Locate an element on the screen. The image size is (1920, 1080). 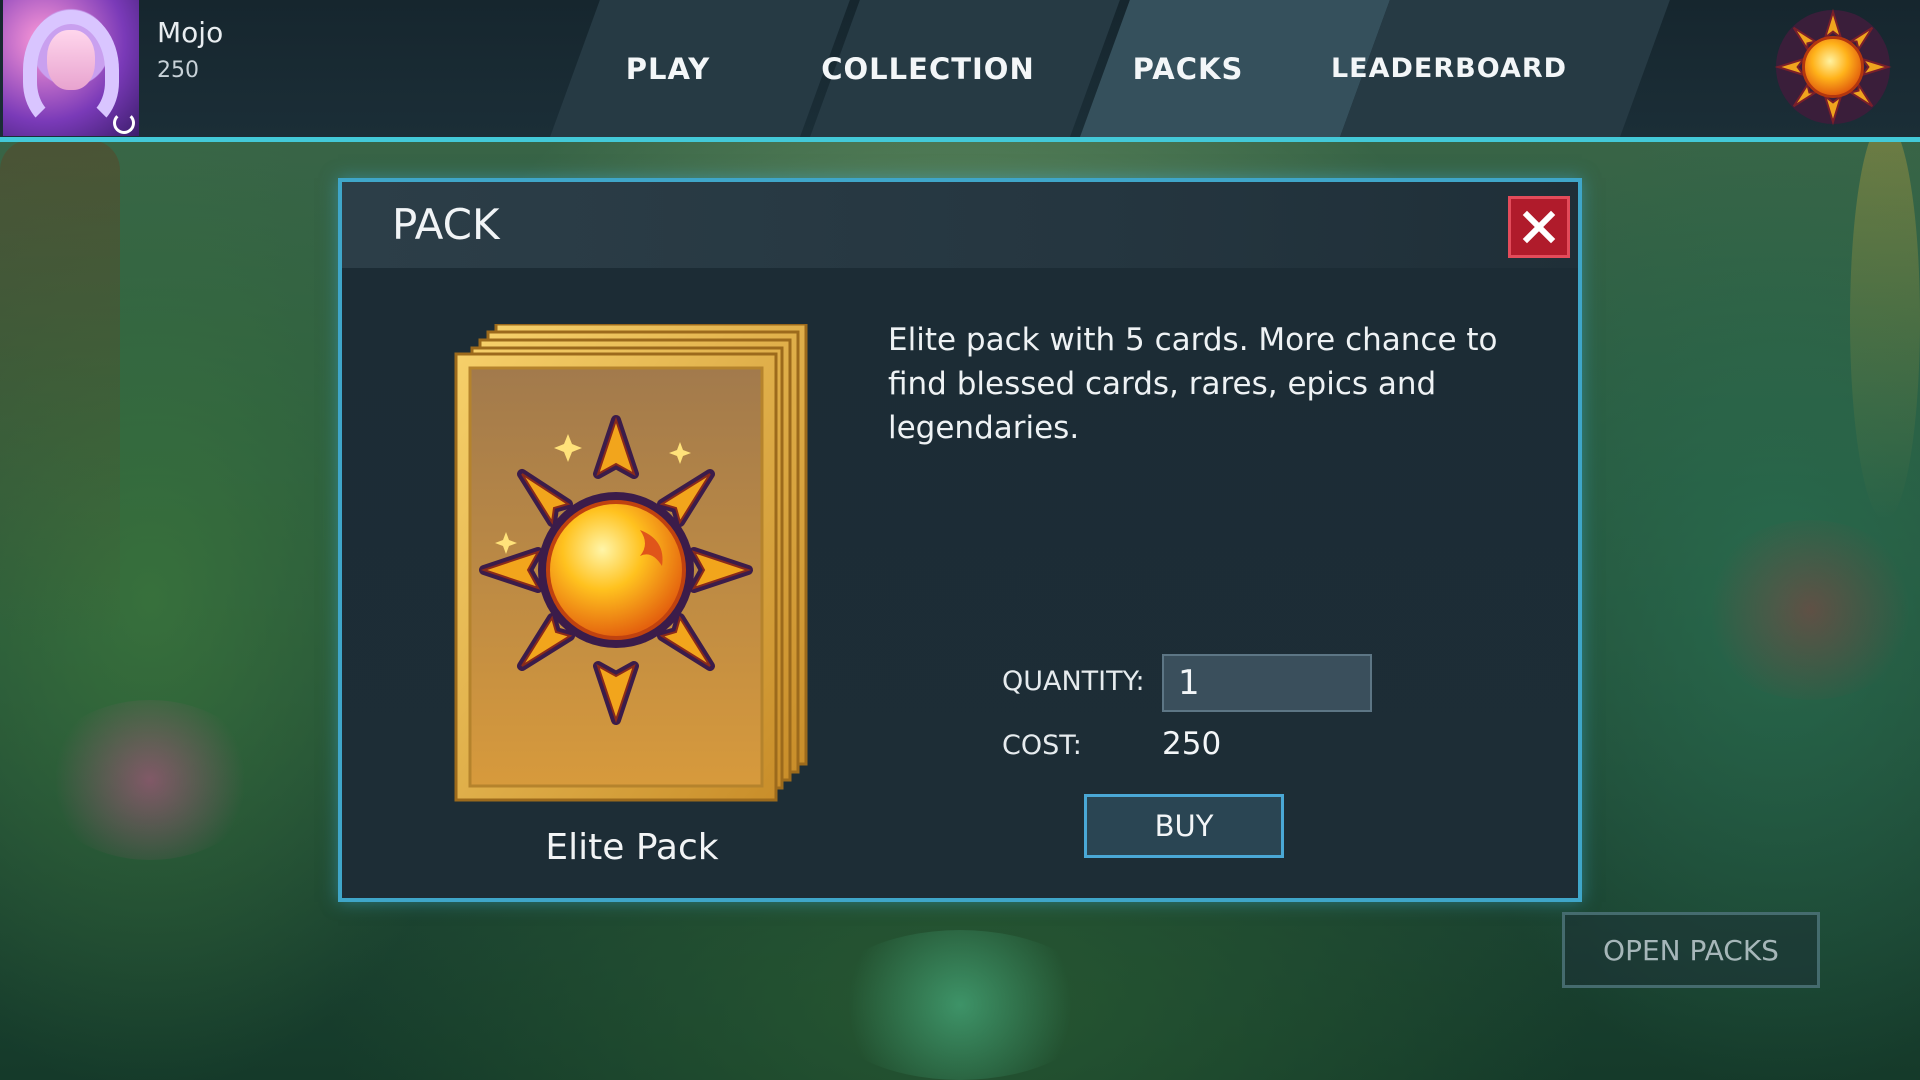
forest-flowers-glow is located at coordinates (150, 780).